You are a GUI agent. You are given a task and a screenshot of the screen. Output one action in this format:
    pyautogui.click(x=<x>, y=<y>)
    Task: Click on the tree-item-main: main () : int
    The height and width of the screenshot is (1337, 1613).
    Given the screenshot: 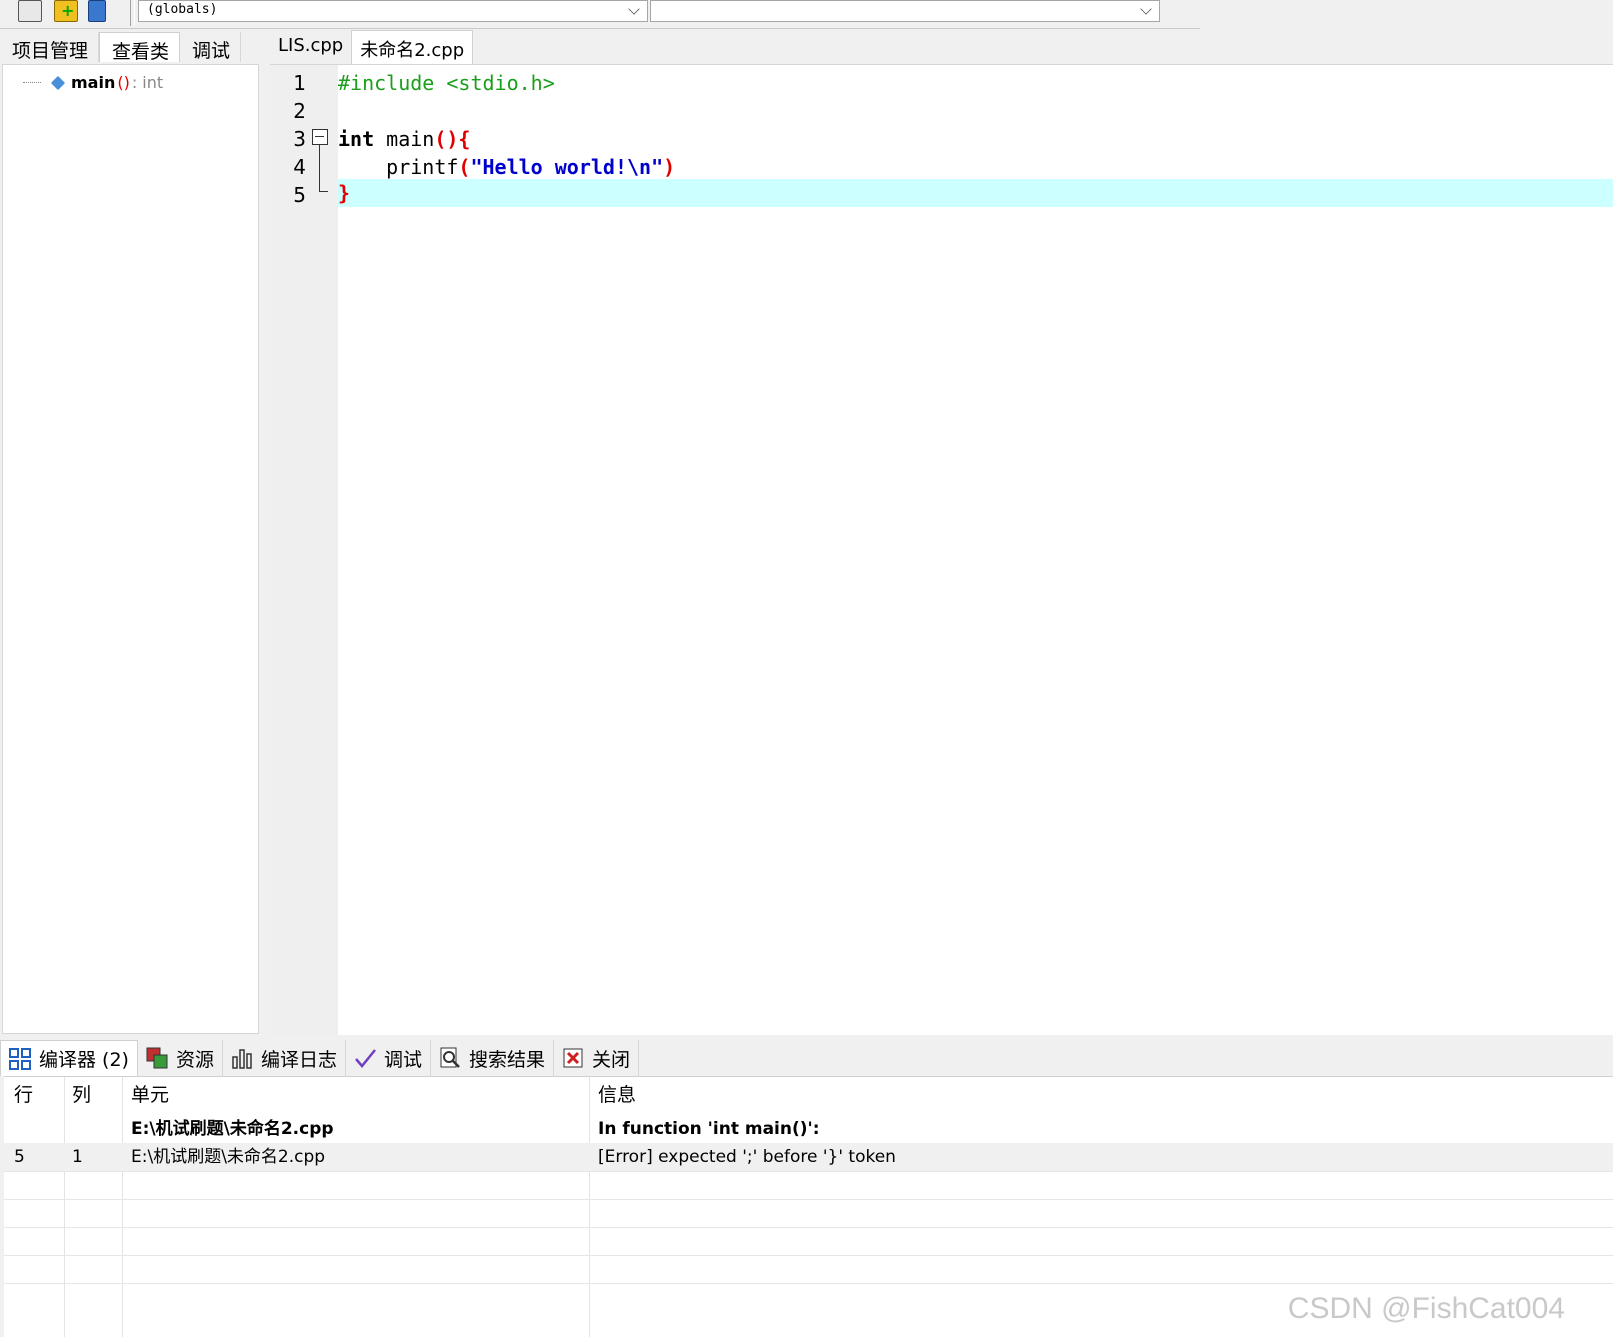 What is the action you would take?
    pyautogui.click(x=93, y=82)
    